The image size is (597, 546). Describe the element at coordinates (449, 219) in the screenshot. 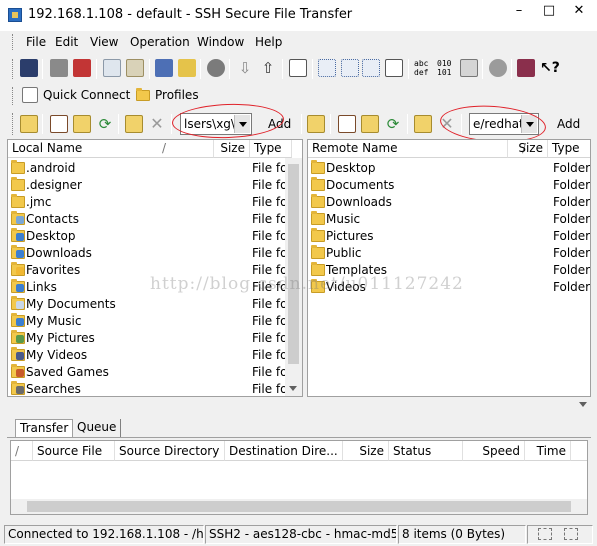

I see `remote-file-row: Music Folder` at that location.